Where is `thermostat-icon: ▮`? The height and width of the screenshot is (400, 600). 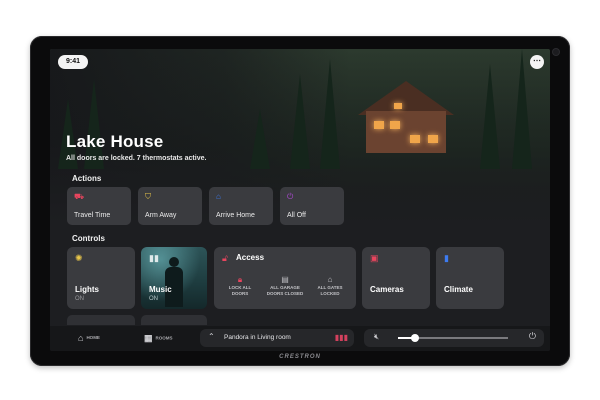 thermostat-icon: ▮ is located at coordinates (446, 258).